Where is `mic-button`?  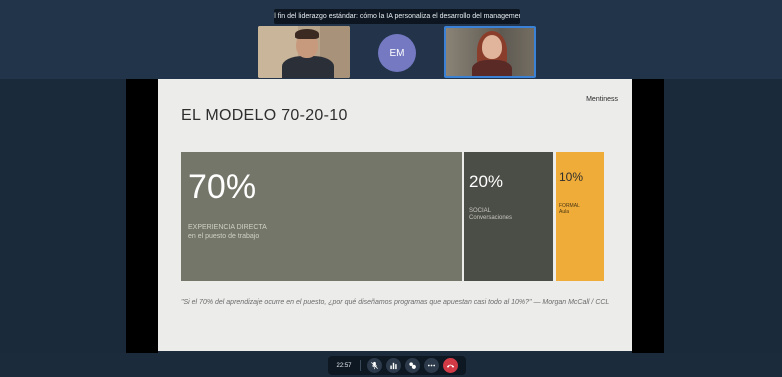 mic-button is located at coordinates (374, 365).